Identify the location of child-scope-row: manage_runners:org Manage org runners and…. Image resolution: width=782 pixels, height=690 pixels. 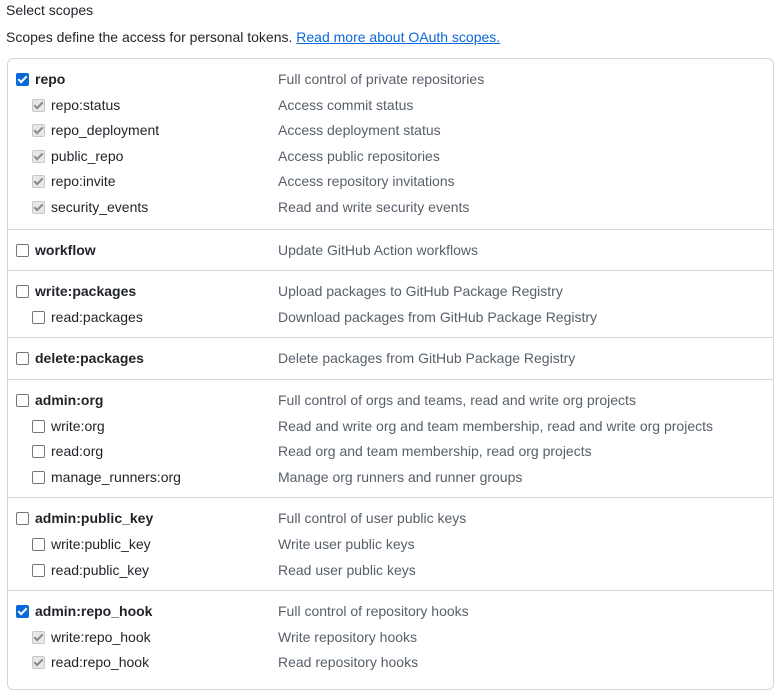
(390, 477).